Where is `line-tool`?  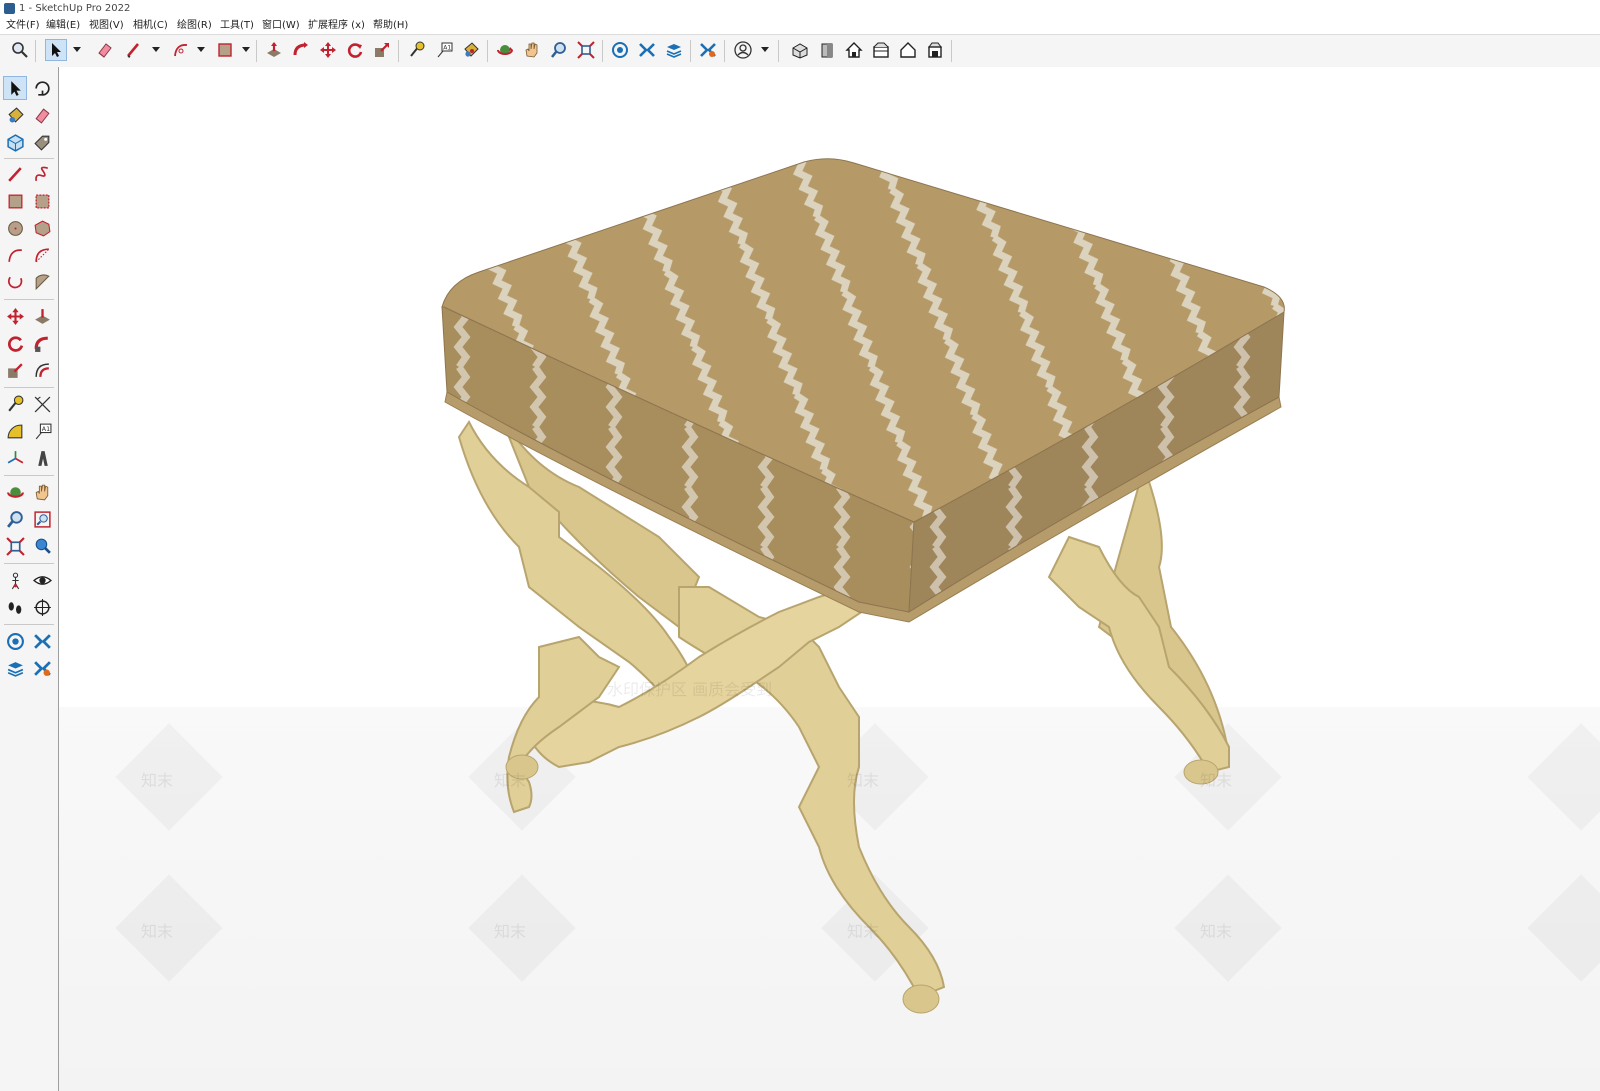
line-tool is located at coordinates (15, 174).